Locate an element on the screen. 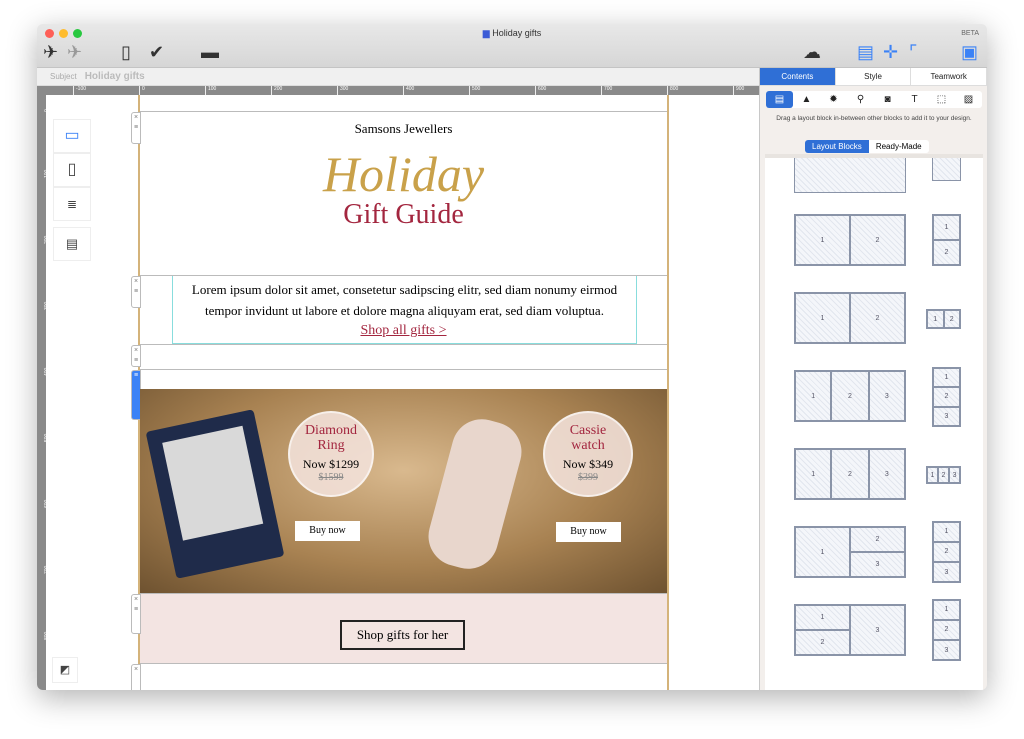 The image size is (1024, 739). browser-view-icon: ▤ is located at coordinates (72, 244).